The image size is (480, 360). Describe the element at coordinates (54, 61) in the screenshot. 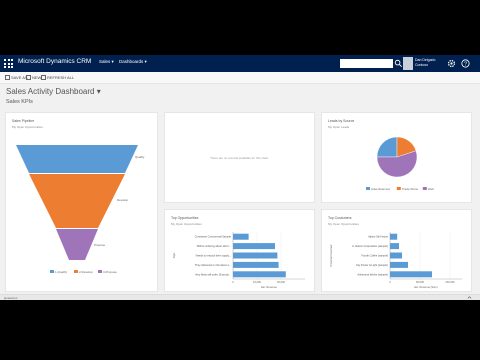

I see `app-title: Microsoft Dynamics CRM` at that location.